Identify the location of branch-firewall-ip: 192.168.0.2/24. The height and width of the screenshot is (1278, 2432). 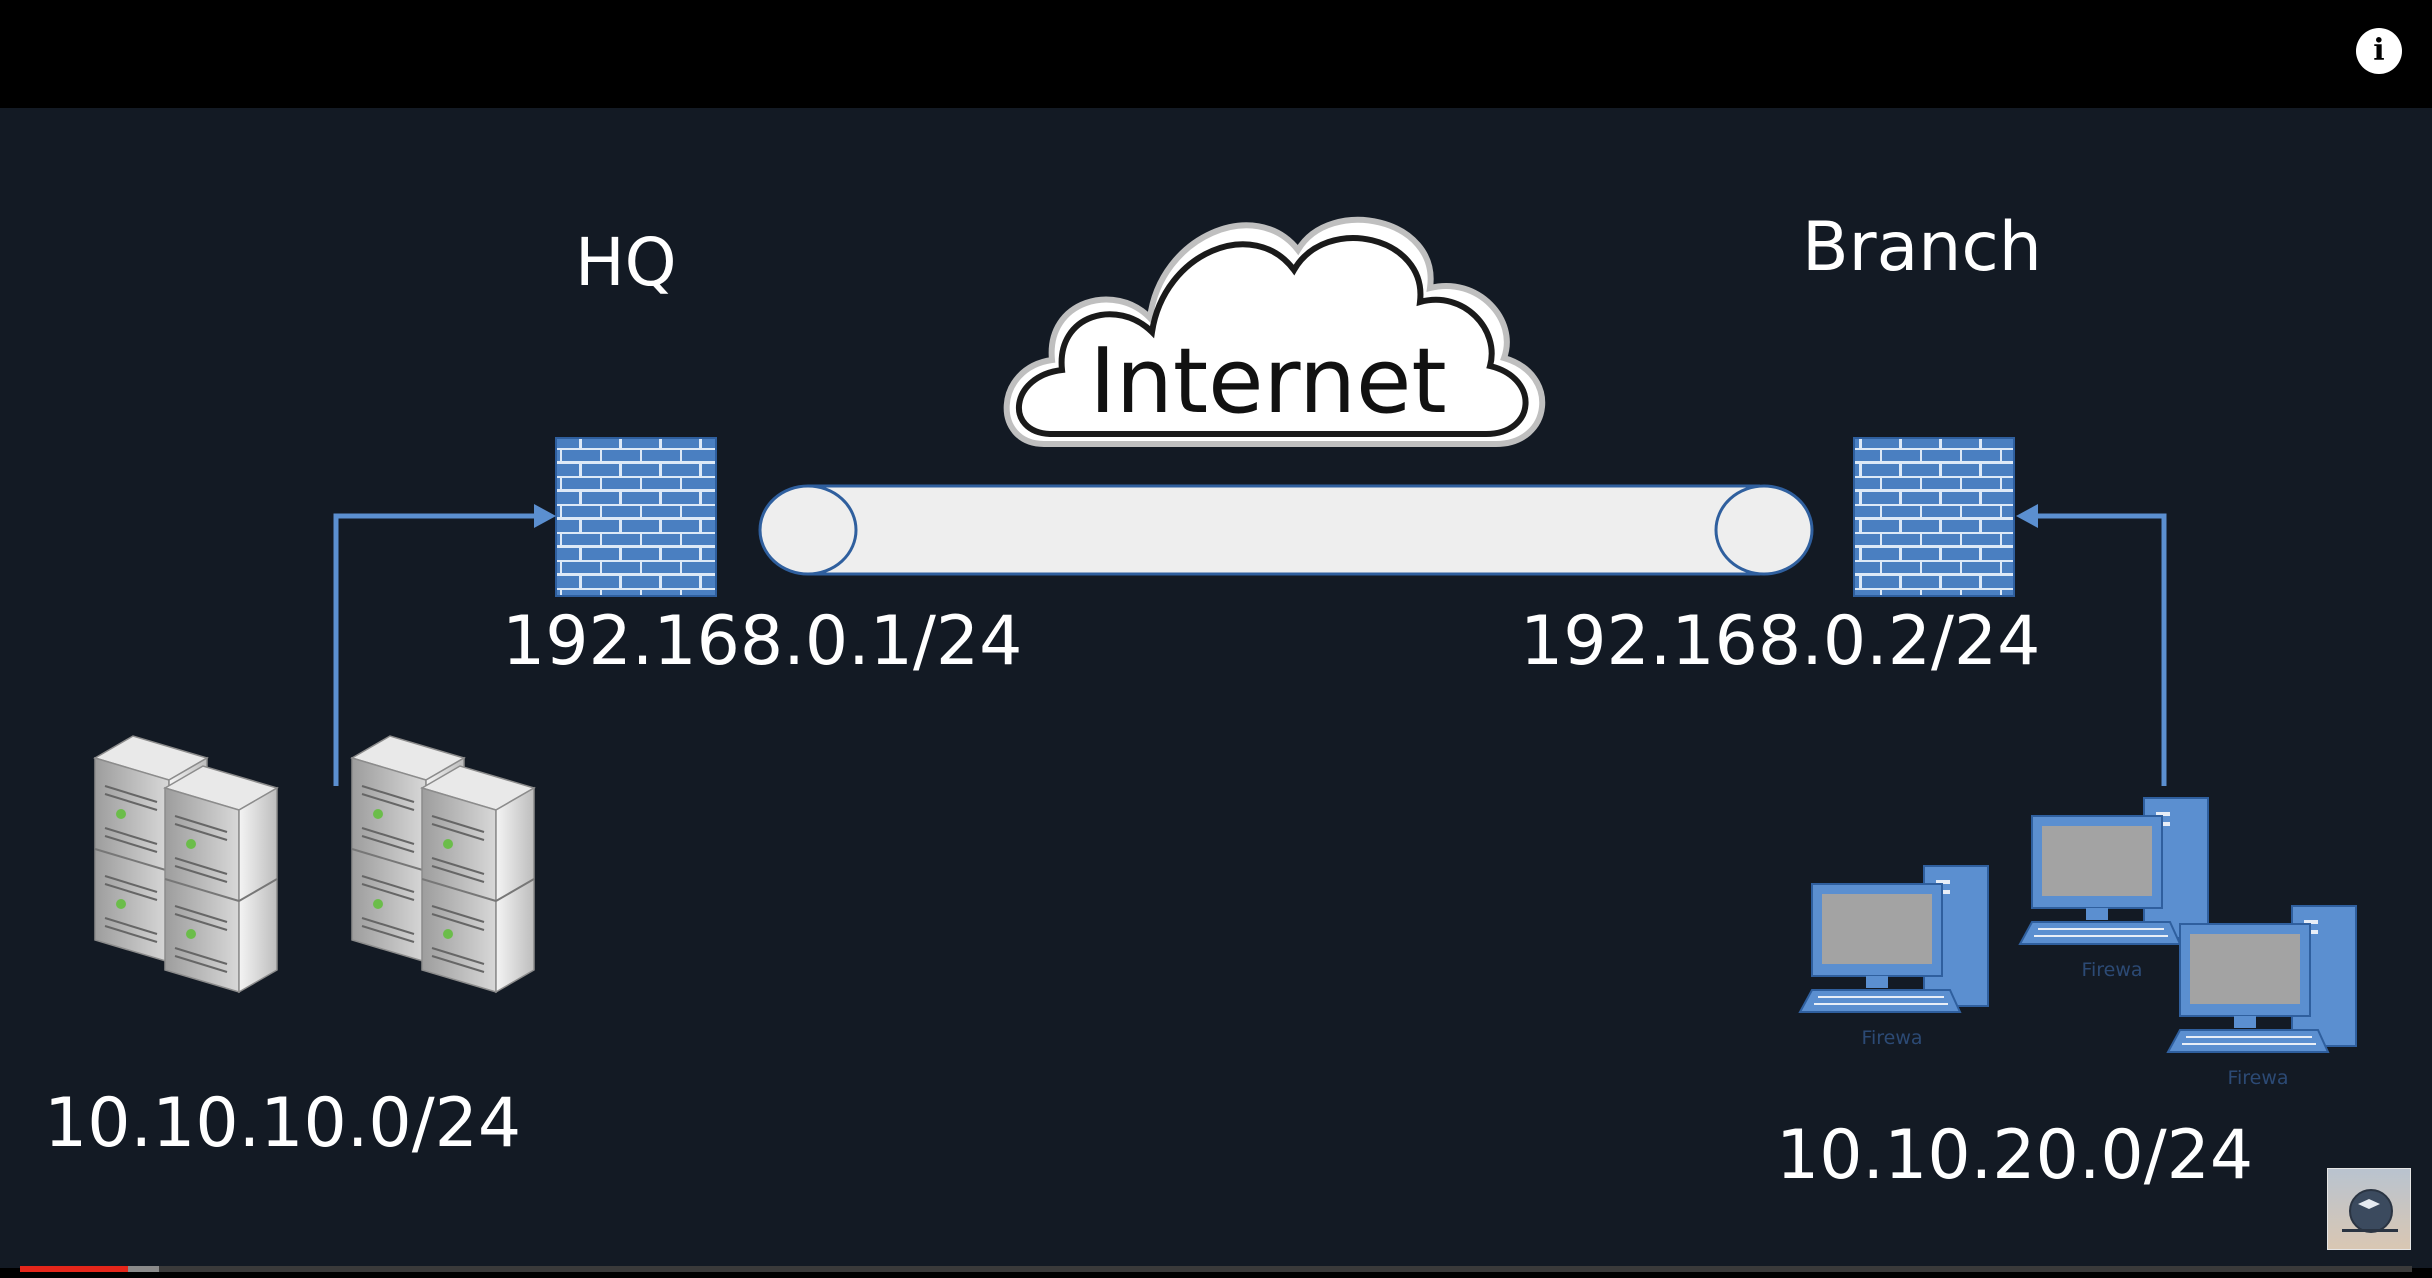
(1780, 641).